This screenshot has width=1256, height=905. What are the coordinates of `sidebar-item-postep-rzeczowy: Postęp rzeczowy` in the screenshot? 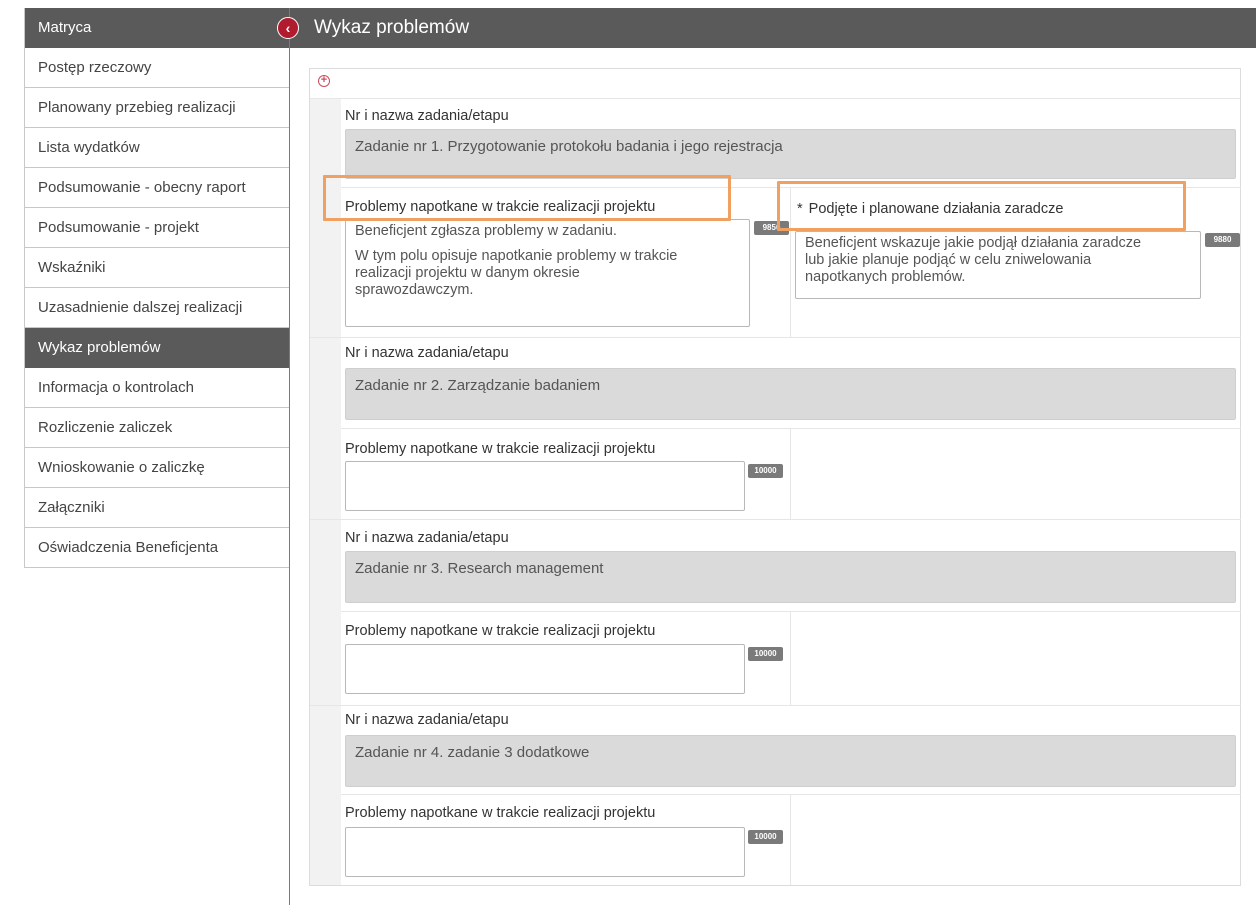 It's located at (157, 68).